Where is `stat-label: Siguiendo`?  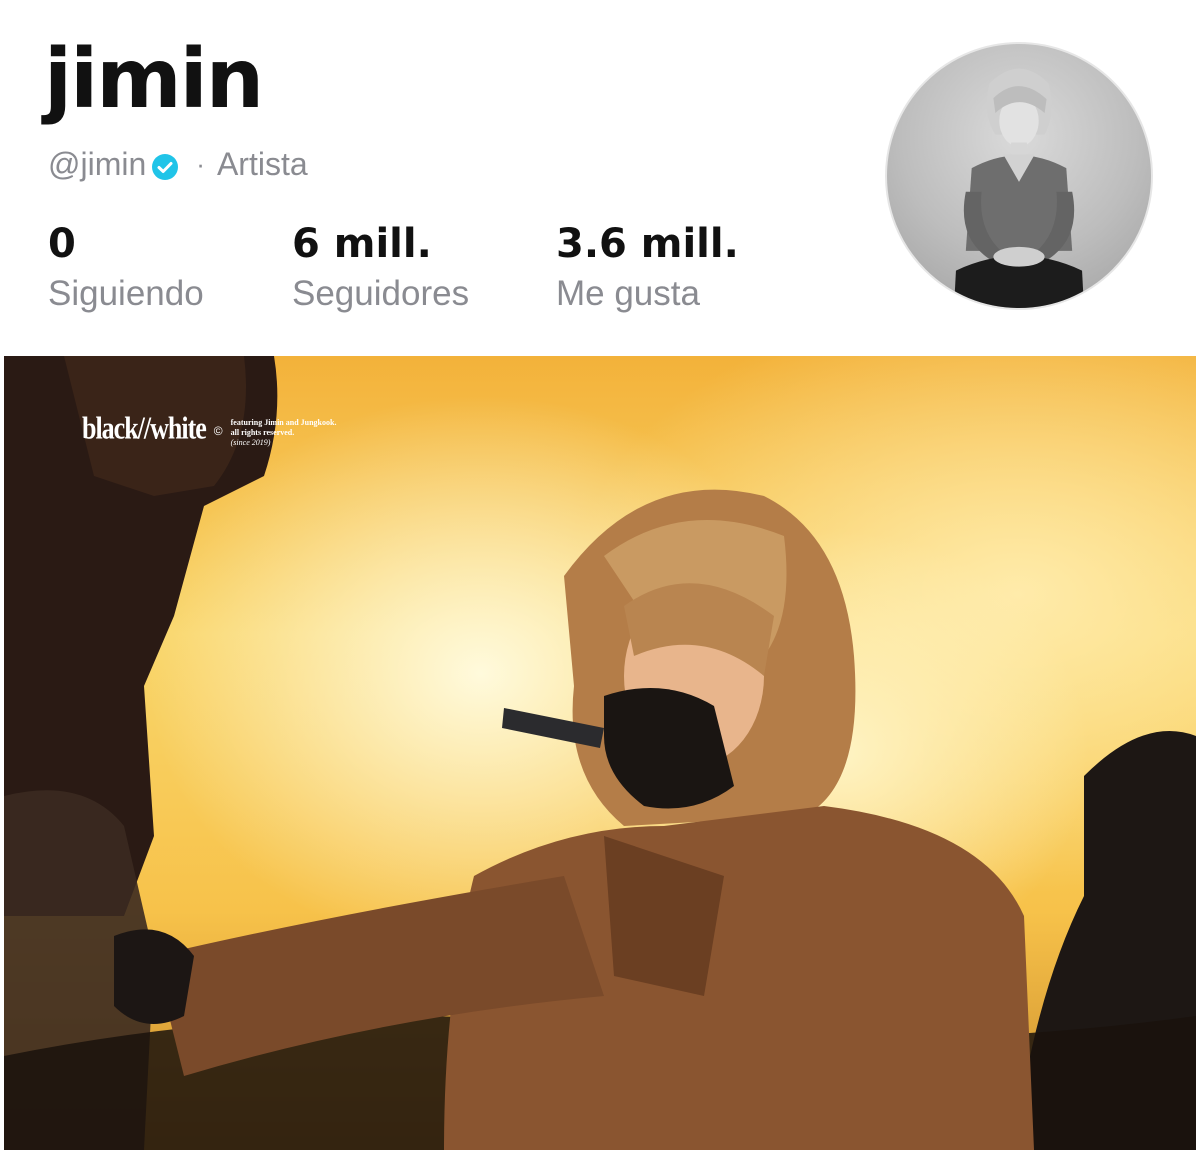
stat-label: Siguiendo is located at coordinates (126, 293).